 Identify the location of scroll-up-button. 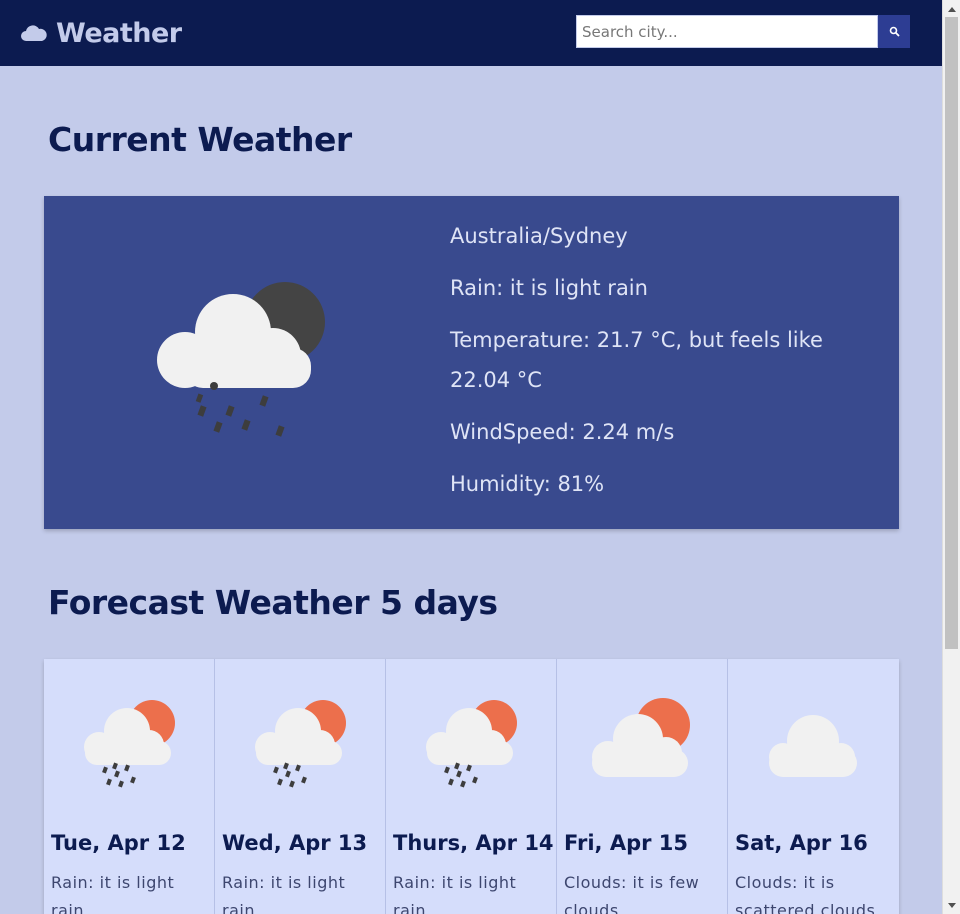
(951, 8).